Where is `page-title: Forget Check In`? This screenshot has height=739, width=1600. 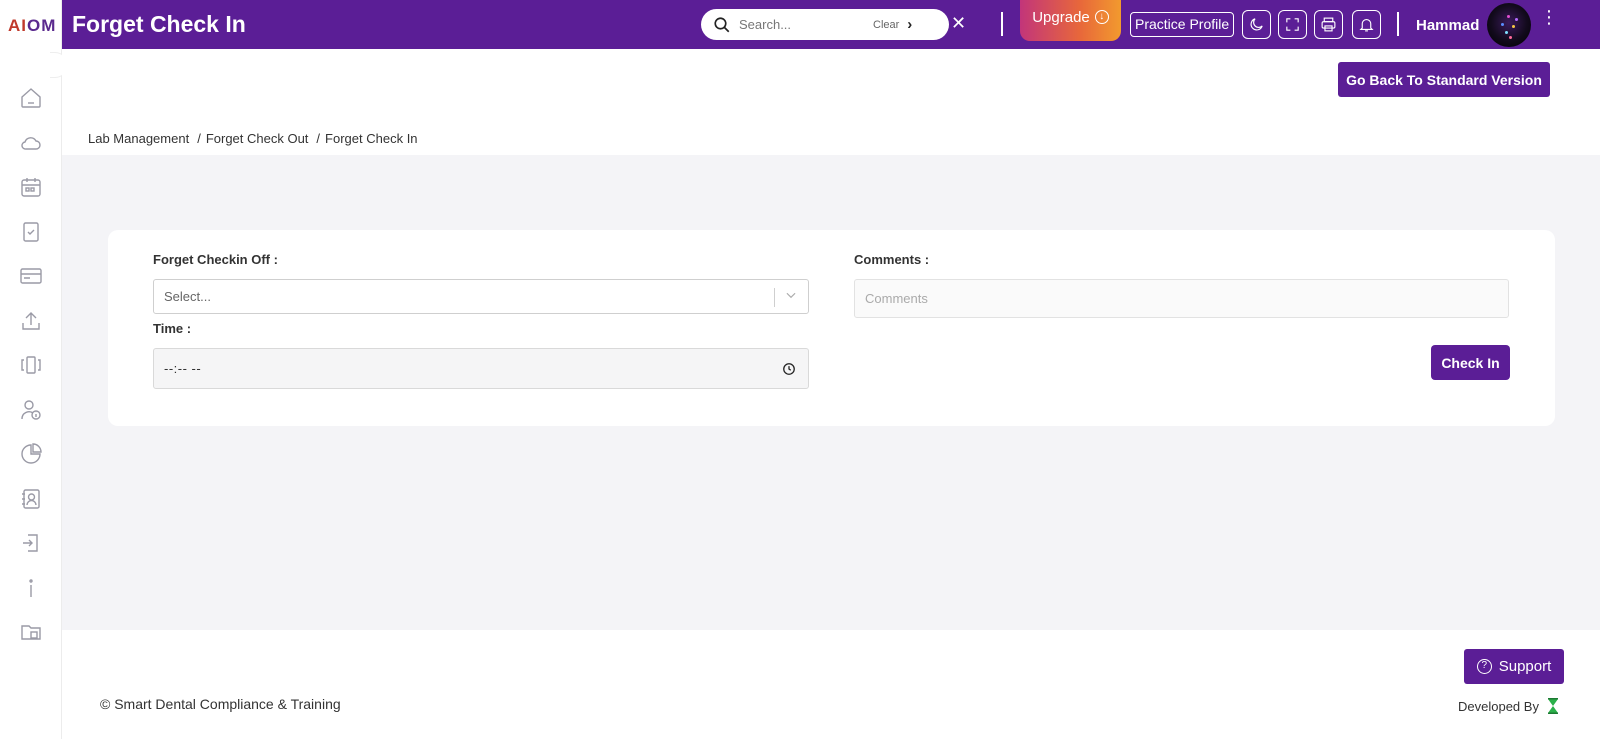 page-title: Forget Check In is located at coordinates (159, 24).